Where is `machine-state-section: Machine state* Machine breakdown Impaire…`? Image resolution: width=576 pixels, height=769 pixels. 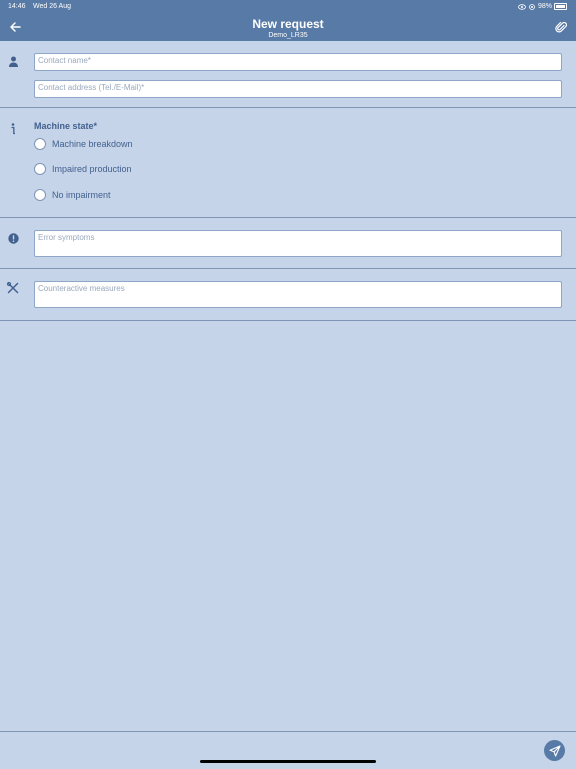
machine-state-section: Machine state* Machine breakdown Impaire… is located at coordinates (288, 163).